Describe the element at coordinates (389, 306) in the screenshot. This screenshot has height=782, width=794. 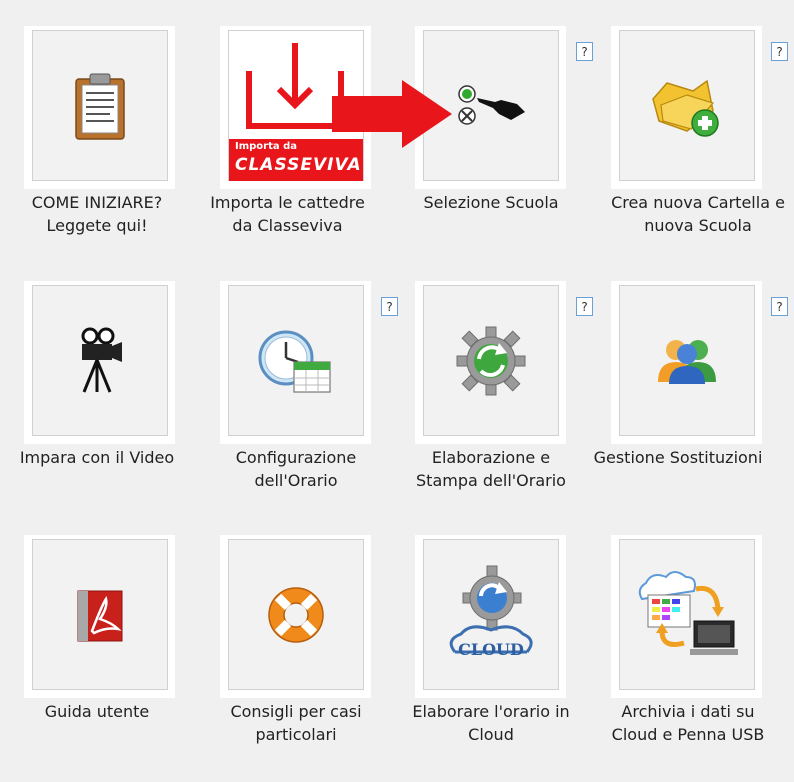
I see `help-button-configurazione-orario: ?` at that location.